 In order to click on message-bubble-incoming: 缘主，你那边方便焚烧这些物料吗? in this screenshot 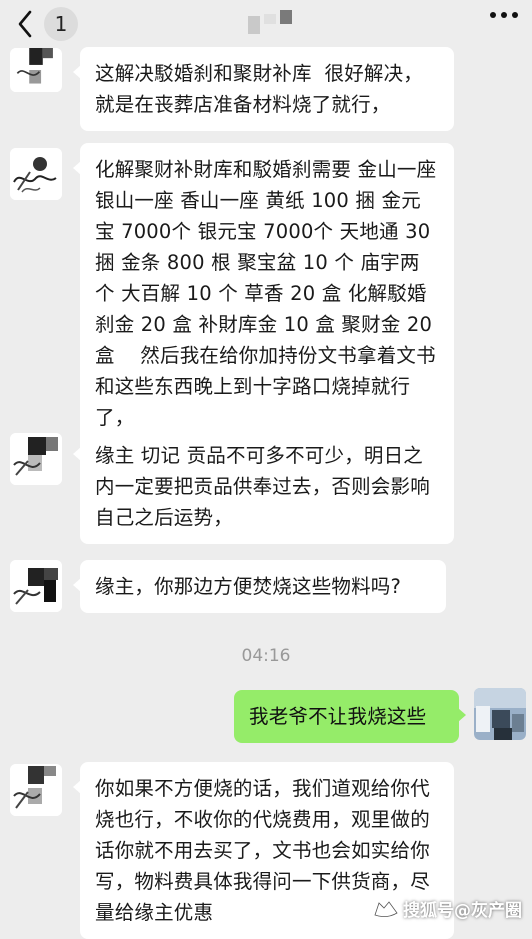, I will do `click(259, 586)`.